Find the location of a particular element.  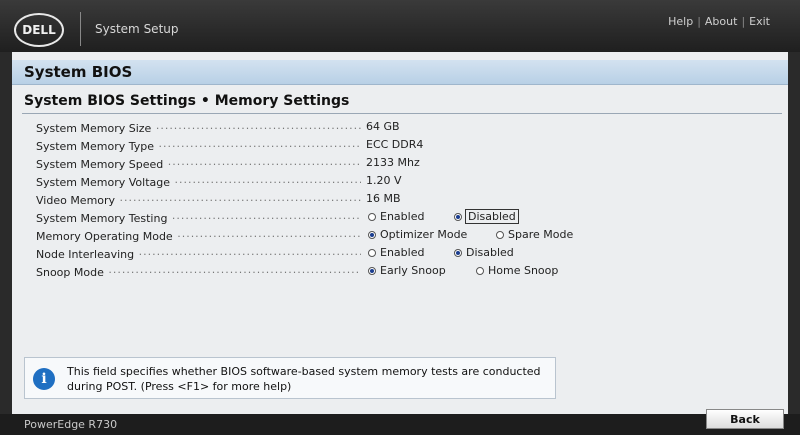

setting-row-memory-type: System Memory Type ECC DDR4 is located at coordinates (400, 147).